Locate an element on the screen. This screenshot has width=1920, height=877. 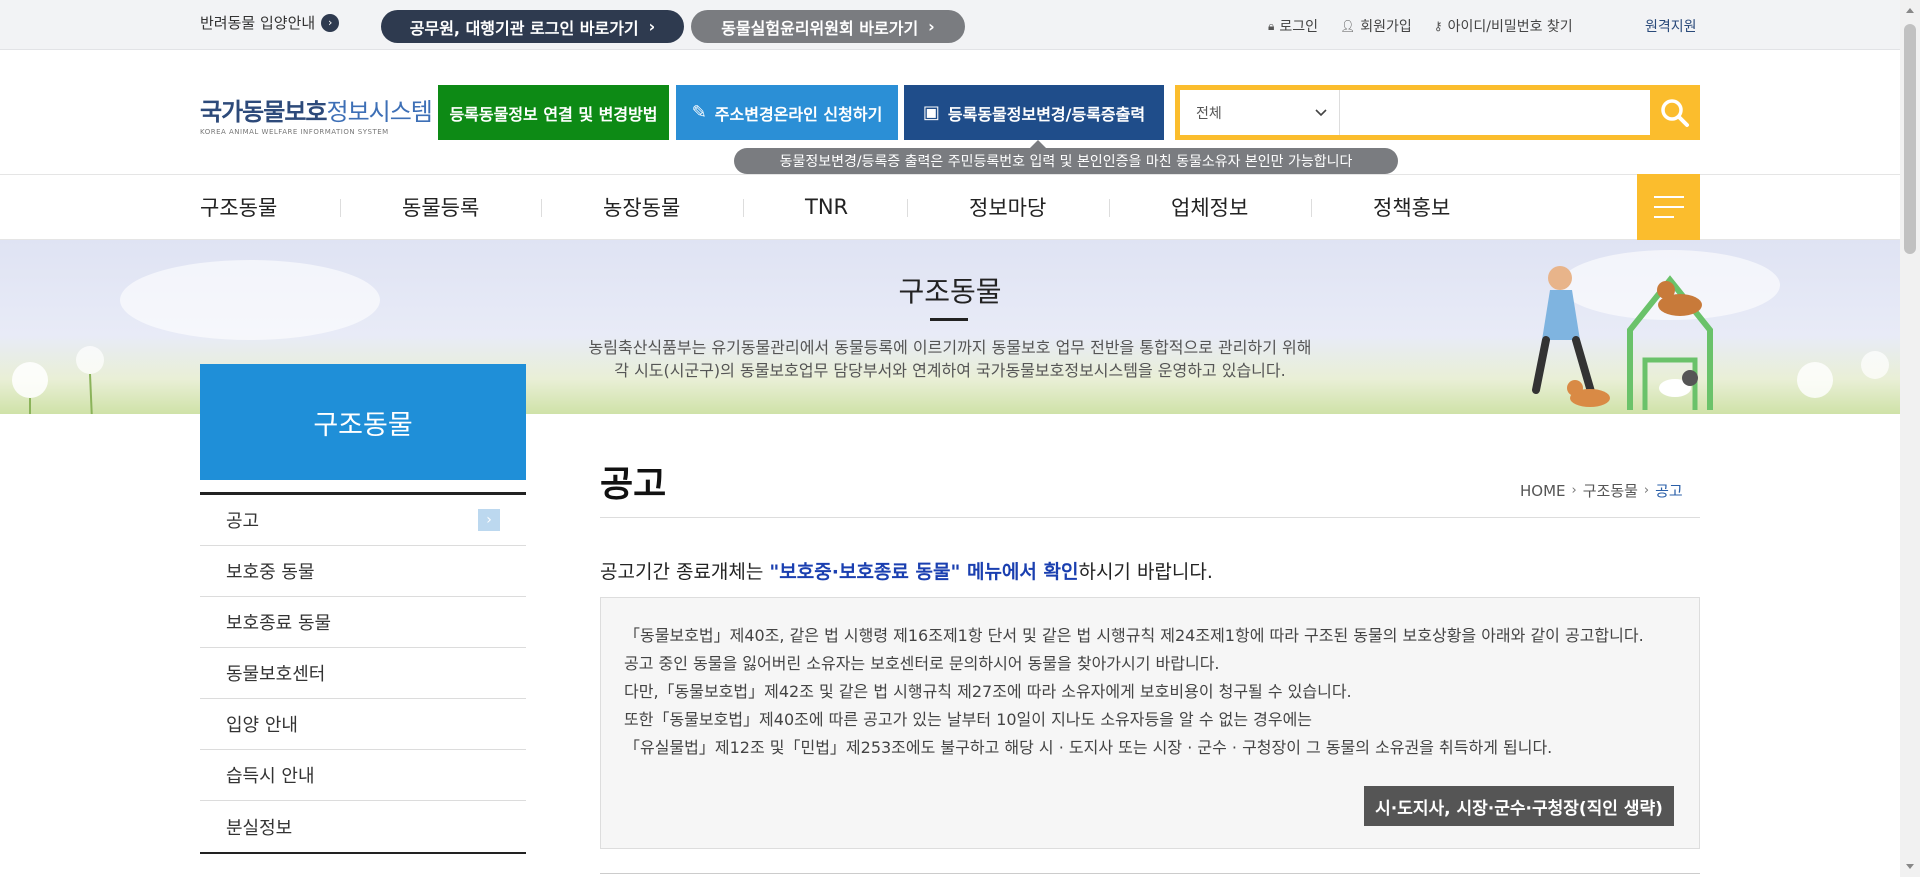
nav-registration: 동물등록 is located at coordinates (440, 207).